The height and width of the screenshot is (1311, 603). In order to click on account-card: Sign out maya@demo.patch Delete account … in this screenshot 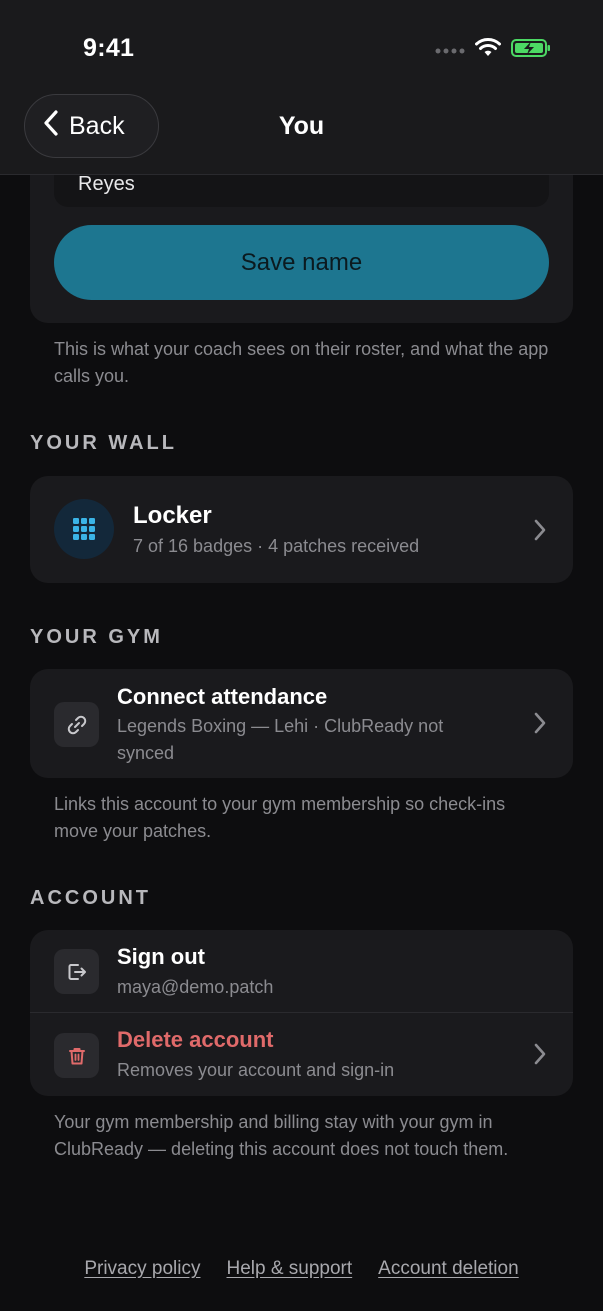, I will do `click(301, 1013)`.